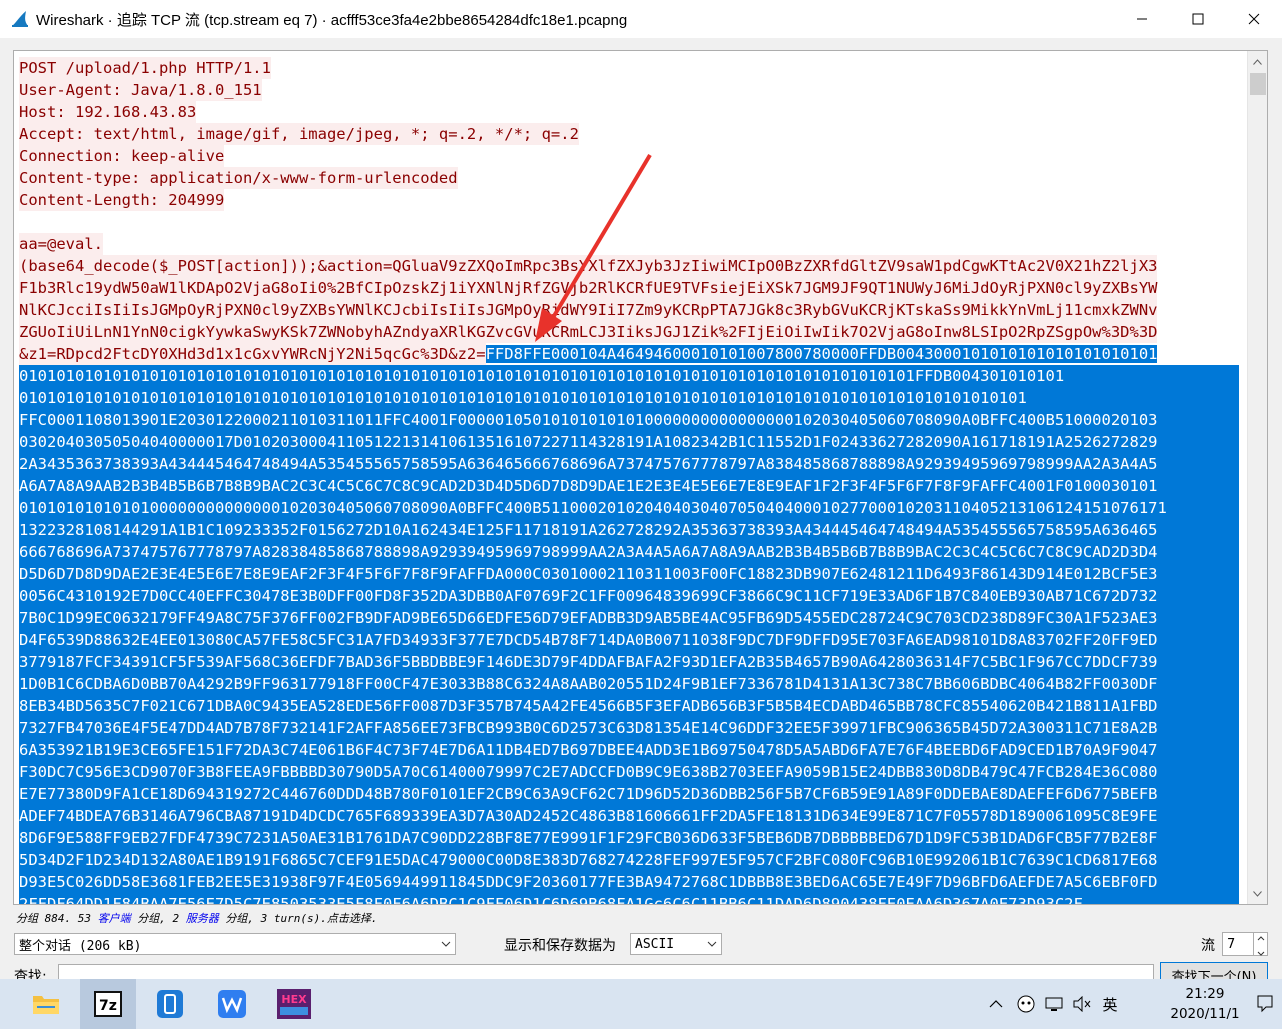  Describe the element at coordinates (1205, 1004) in the screenshot. I see `taskbar-clock: 21:29 2020/11/1` at that location.